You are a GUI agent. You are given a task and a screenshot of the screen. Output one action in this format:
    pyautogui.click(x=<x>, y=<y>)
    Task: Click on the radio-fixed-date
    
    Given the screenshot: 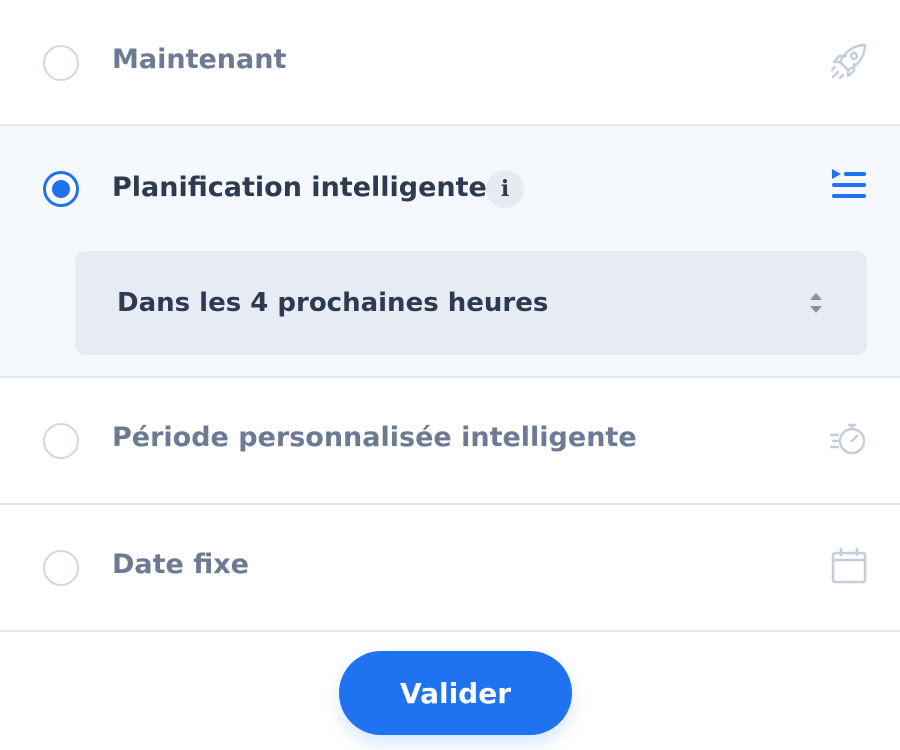 What is the action you would take?
    pyautogui.click(x=61, y=568)
    